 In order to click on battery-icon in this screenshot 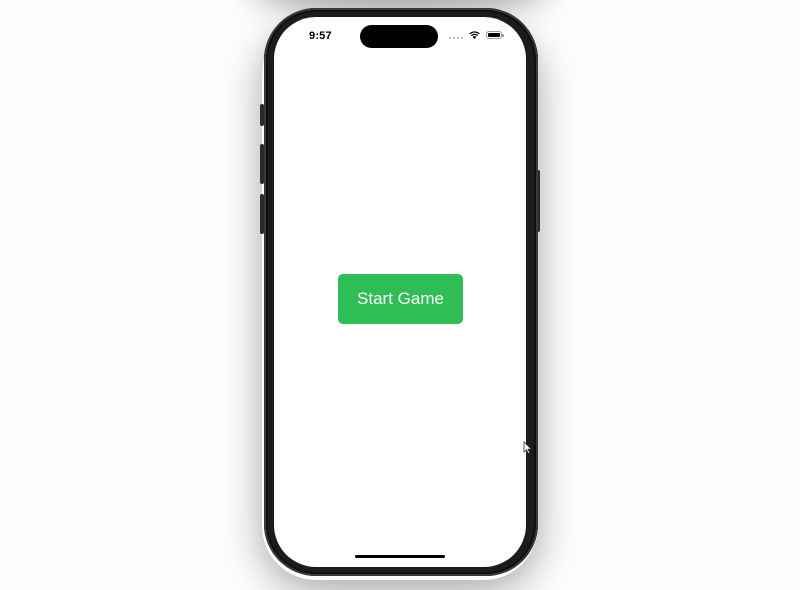, I will do `click(495, 35)`.